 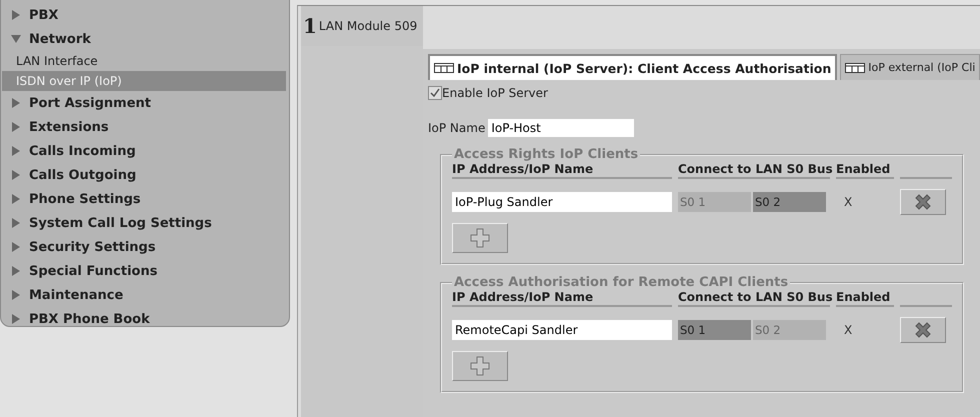 I want to click on group-title: Access Authorisation for Remote CAPI Clients, so click(x=621, y=282).